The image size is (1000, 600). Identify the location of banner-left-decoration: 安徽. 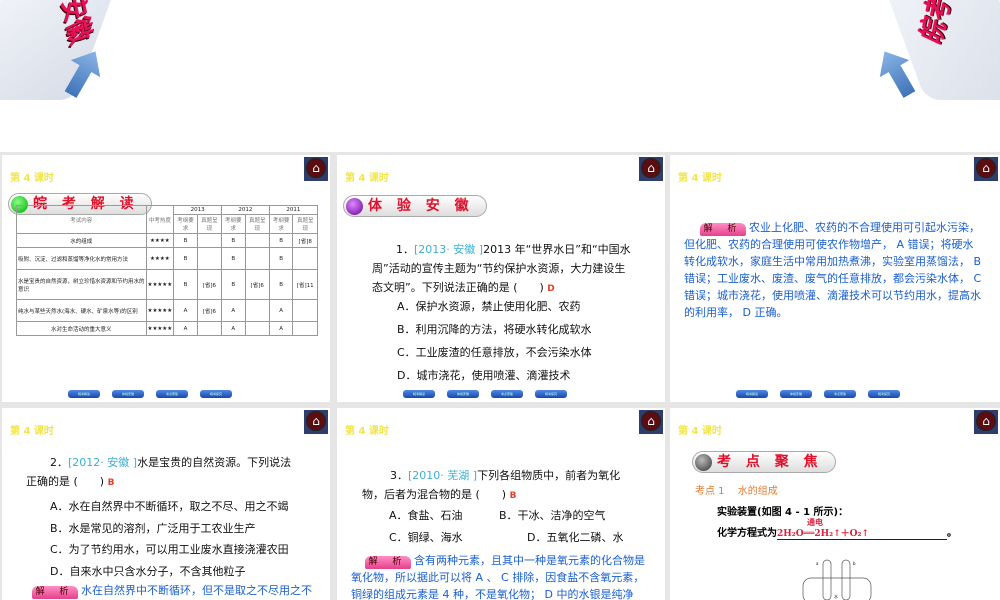
(63, 50).